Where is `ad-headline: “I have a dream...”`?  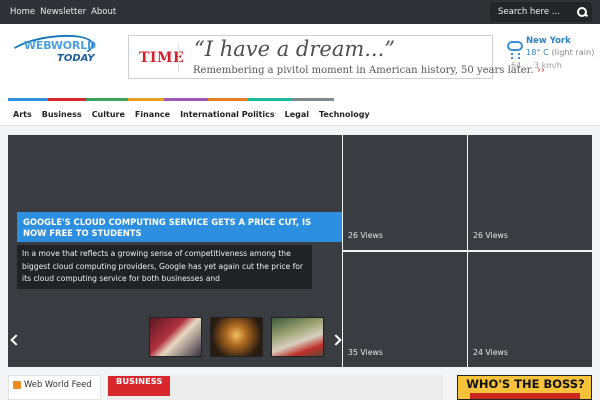 ad-headline: “I have a dream...” is located at coordinates (295, 49).